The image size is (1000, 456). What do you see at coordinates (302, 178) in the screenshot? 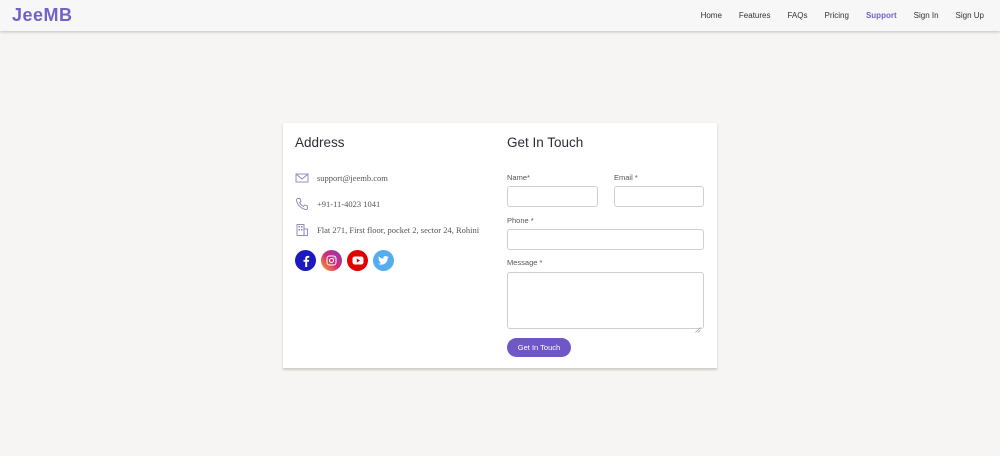
I see `envelope-icon` at bounding box center [302, 178].